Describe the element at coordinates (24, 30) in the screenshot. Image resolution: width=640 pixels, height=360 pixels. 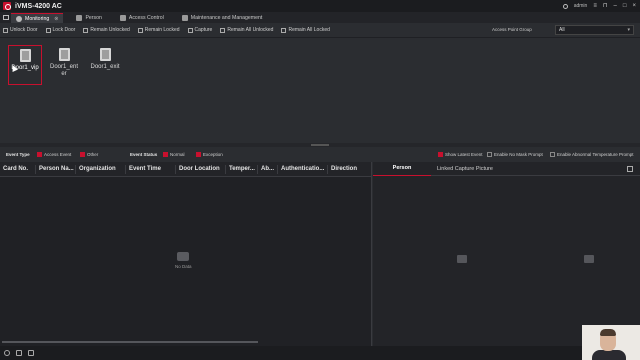
I see `unlock-door-label: Unlock Door` at that location.